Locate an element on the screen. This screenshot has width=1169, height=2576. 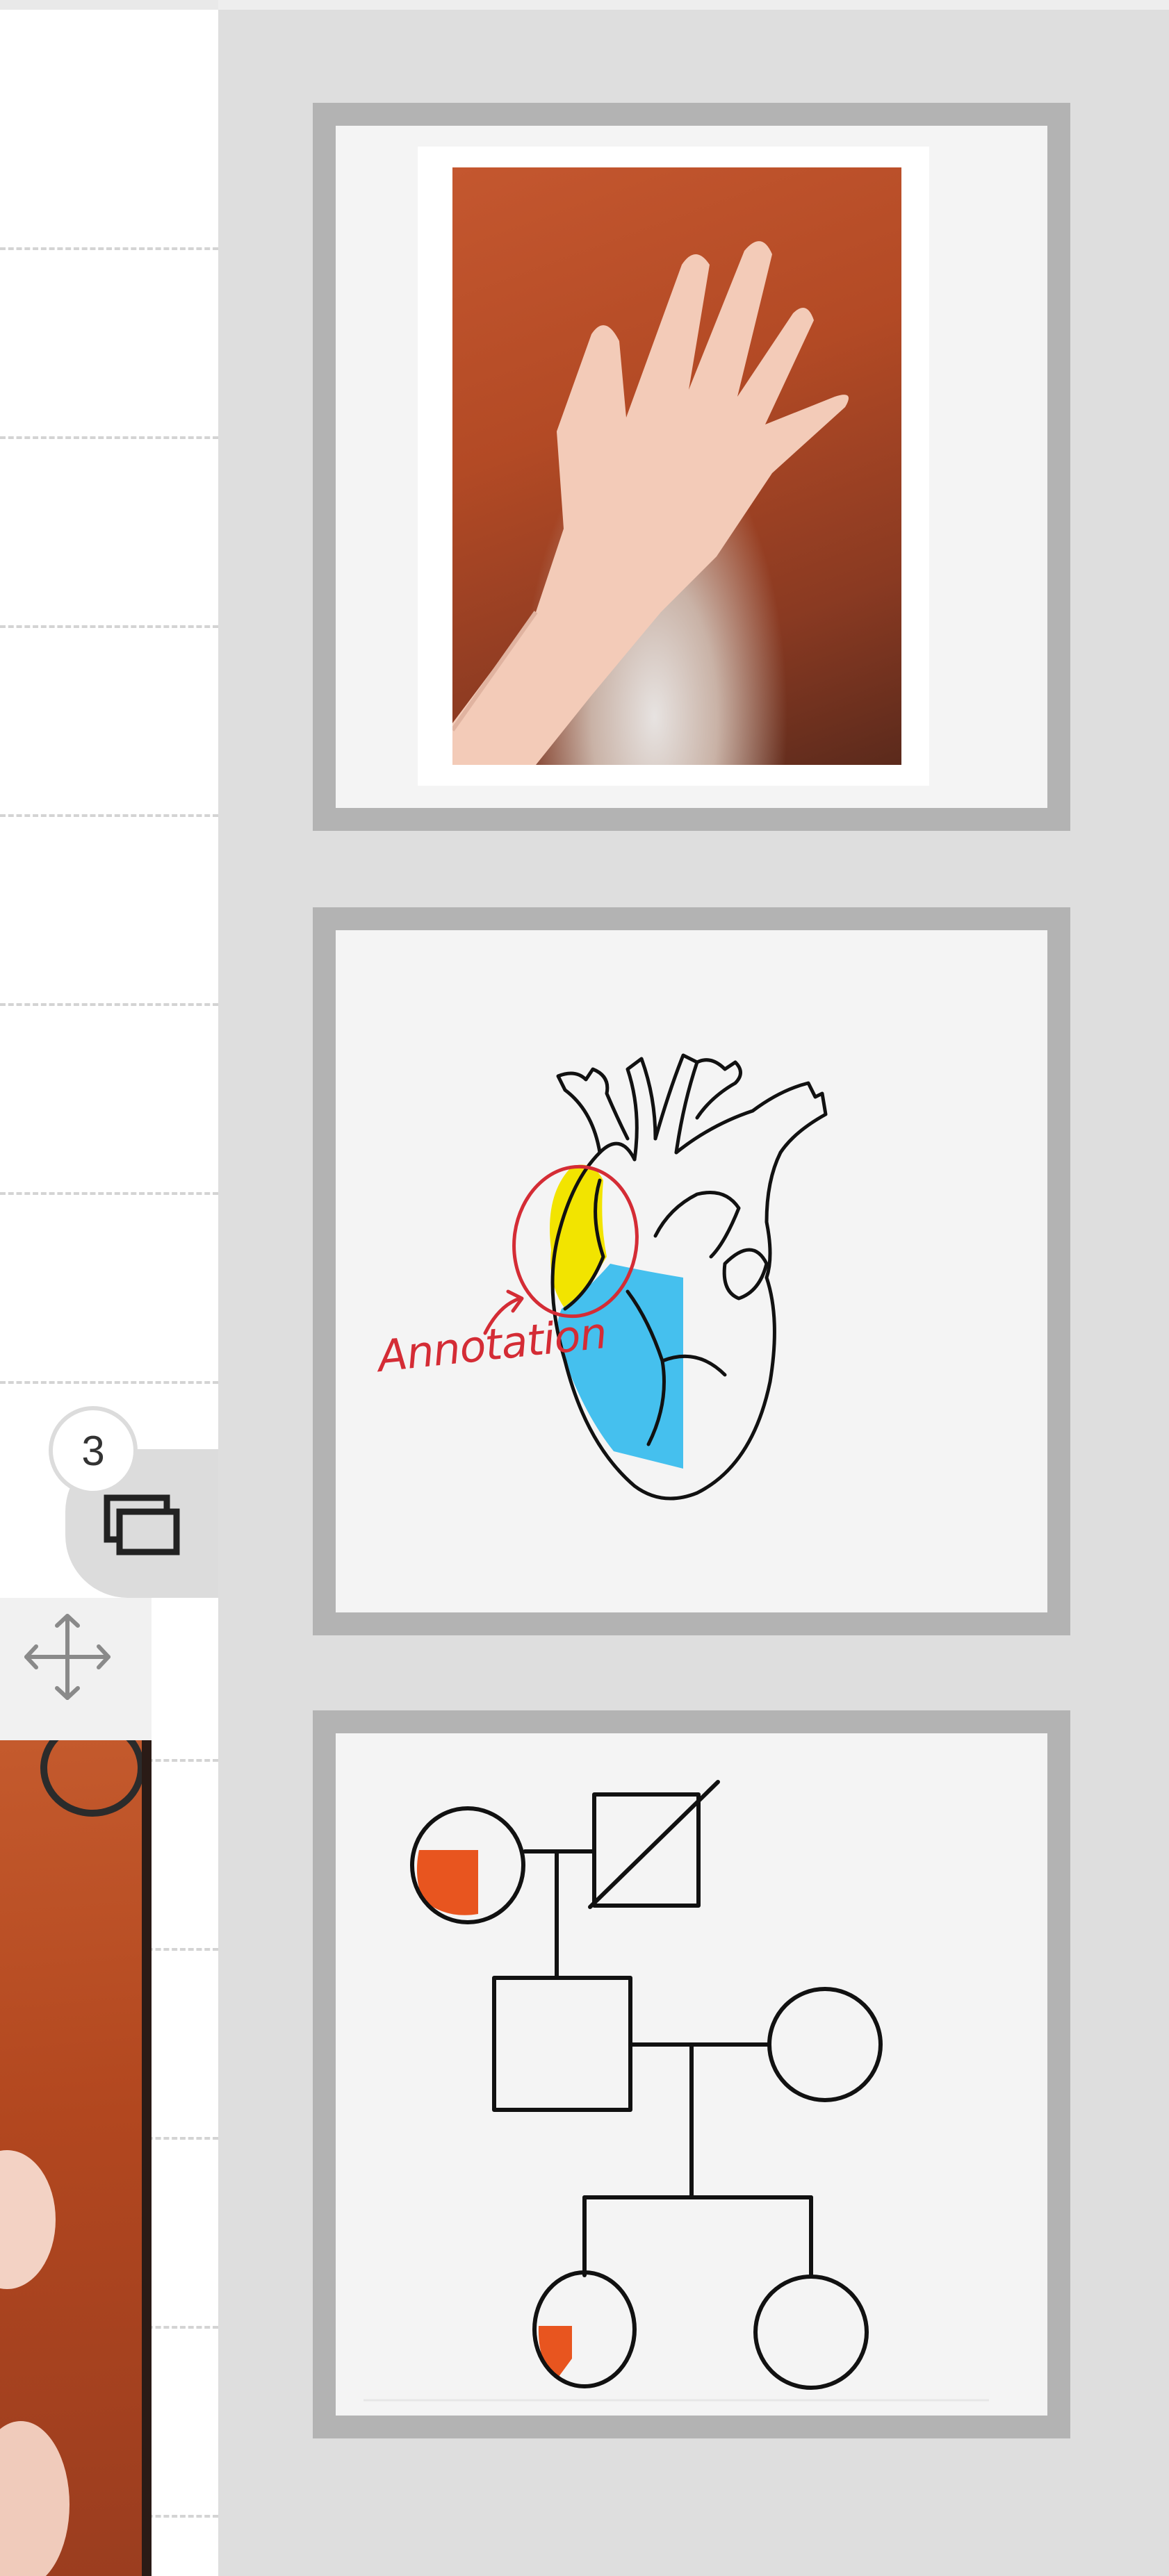
page-count-badge: 3 is located at coordinates (93, 1451).